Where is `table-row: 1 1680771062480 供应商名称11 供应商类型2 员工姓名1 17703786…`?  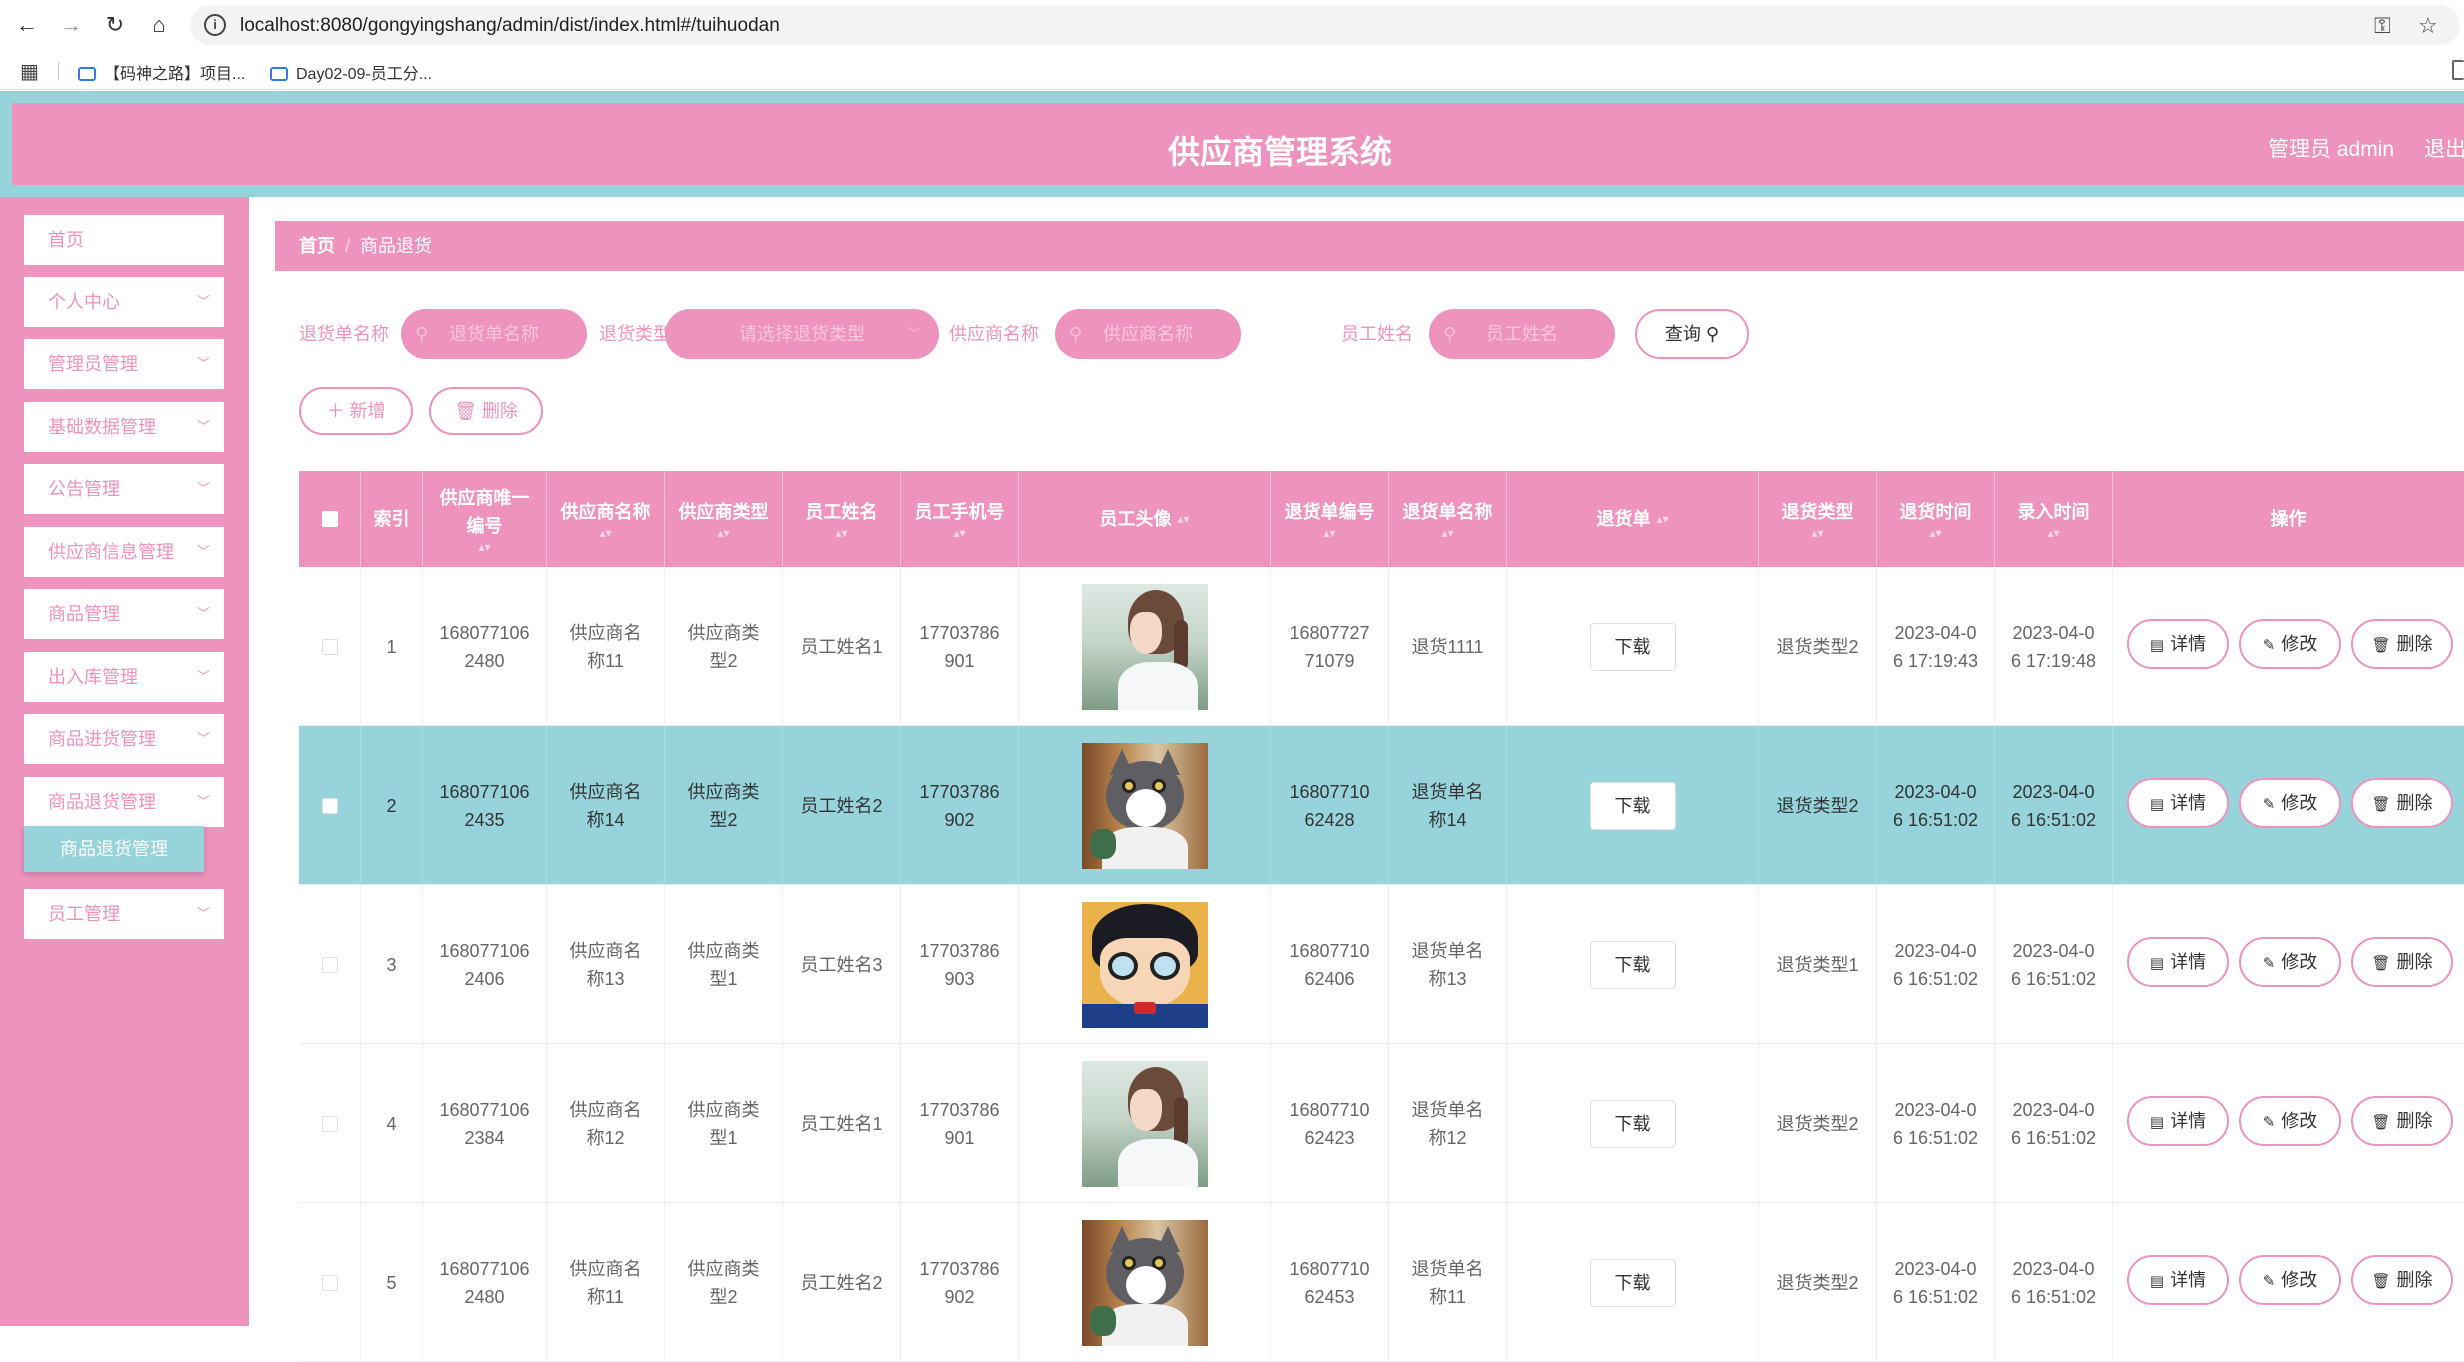
table-row: 1 1680771062480 供应商名称11 供应商类型2 员工姓名1 17703786… is located at coordinates (1381, 646).